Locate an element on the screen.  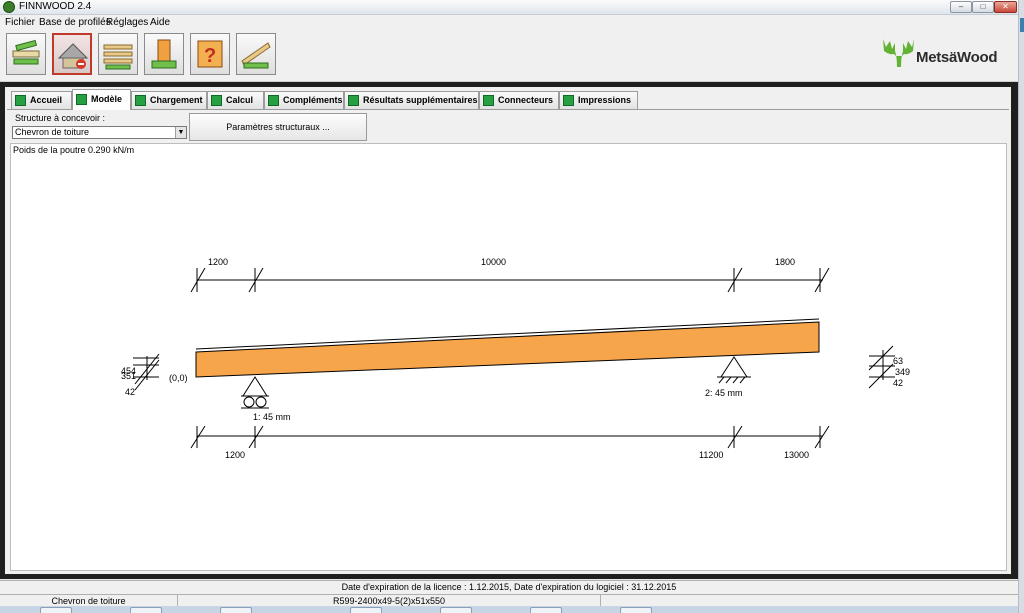
results-tab-icon is located at coordinates (353, 100).